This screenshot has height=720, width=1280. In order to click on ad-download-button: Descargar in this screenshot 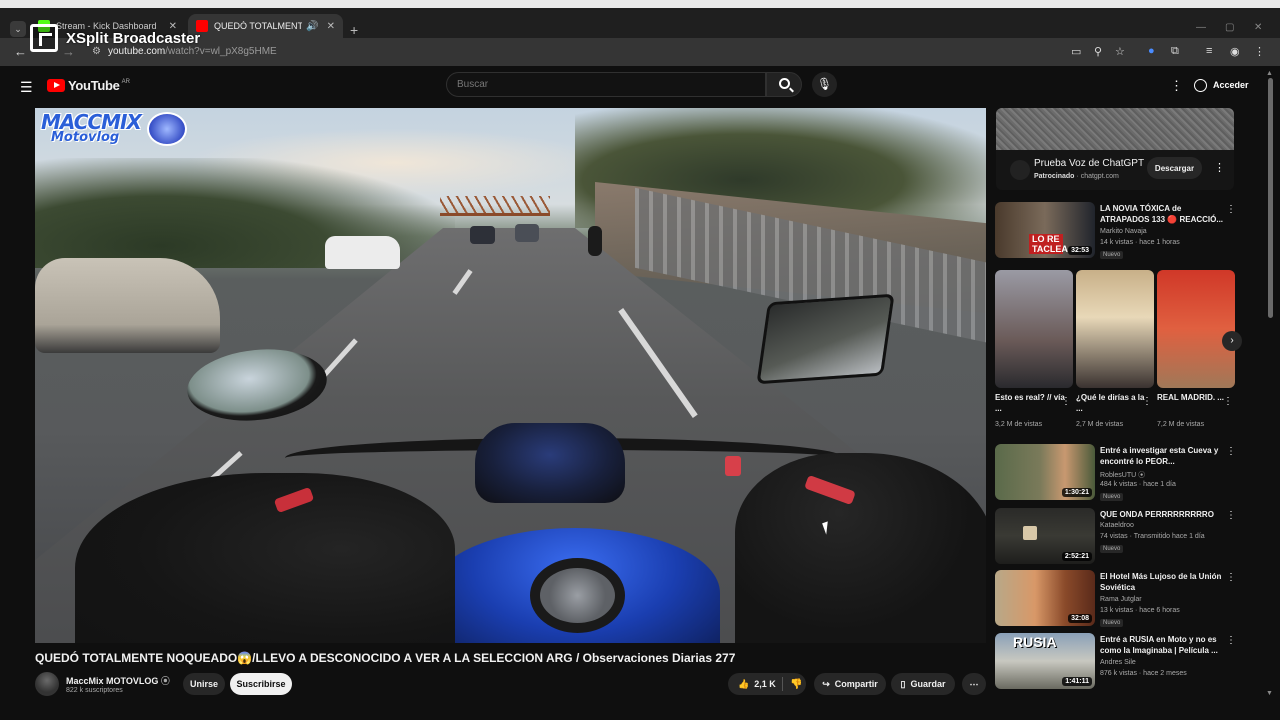, I will do `click(1174, 168)`.